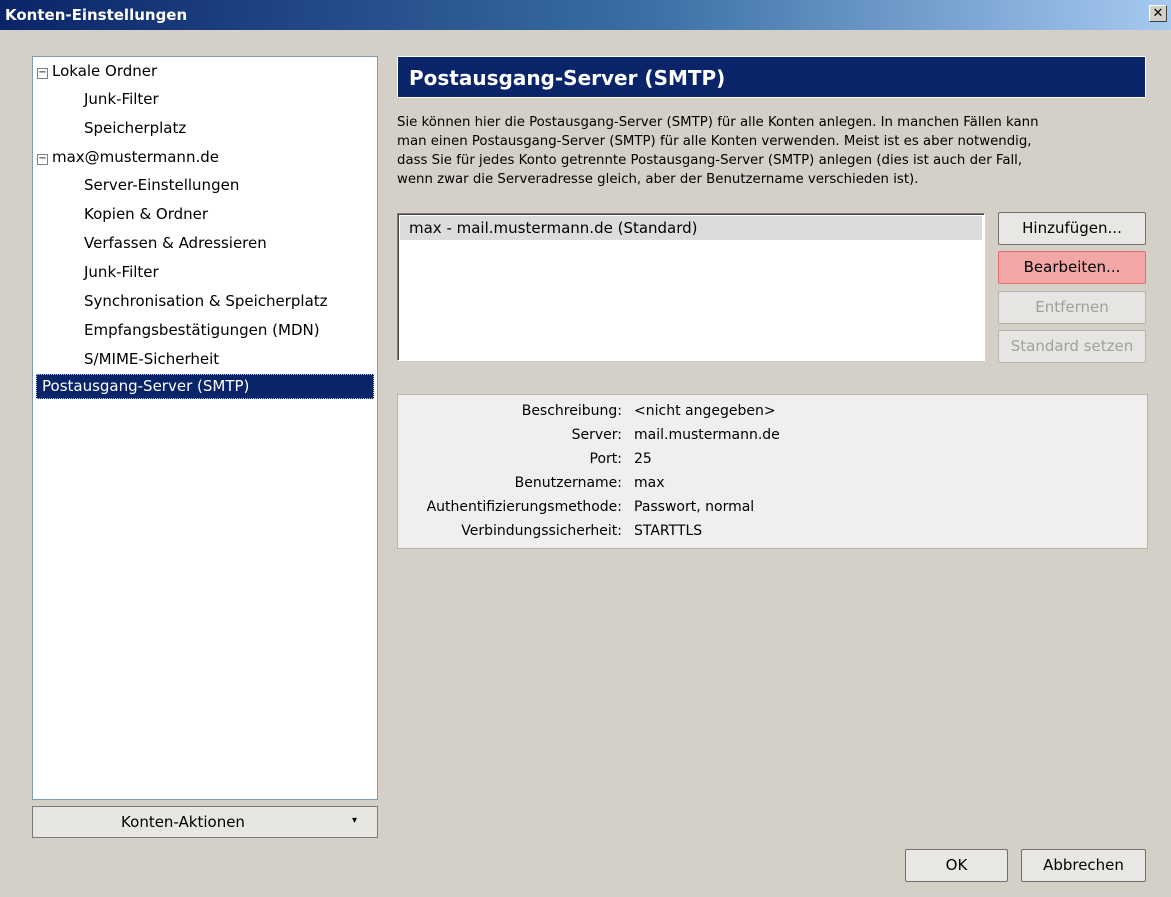 Image resolution: width=1171 pixels, height=897 pixels. Describe the element at coordinates (668, 531) in the screenshot. I see `detail-value: STARTTLS` at that location.